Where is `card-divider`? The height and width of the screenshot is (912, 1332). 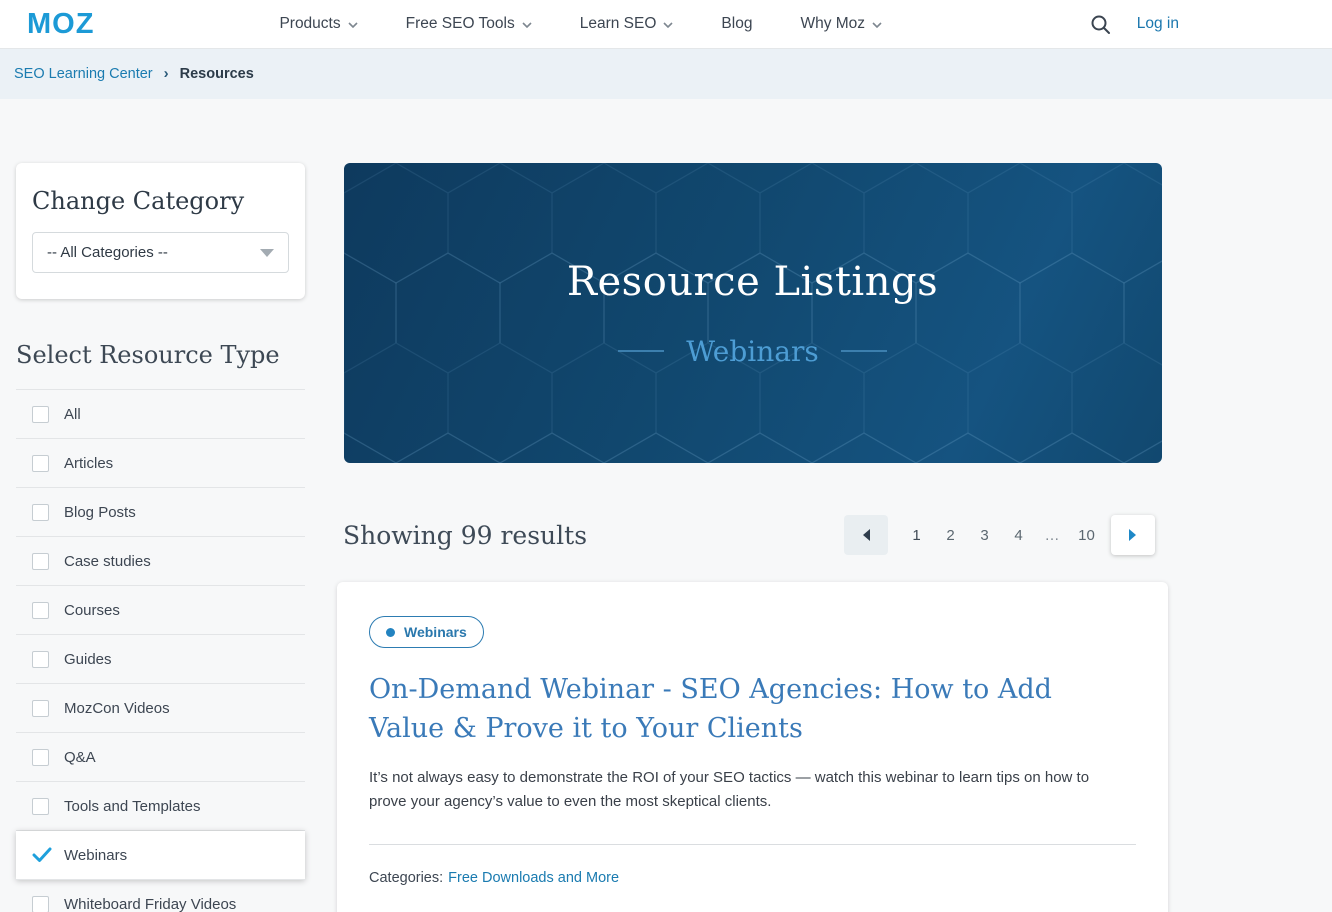
card-divider is located at coordinates (752, 845).